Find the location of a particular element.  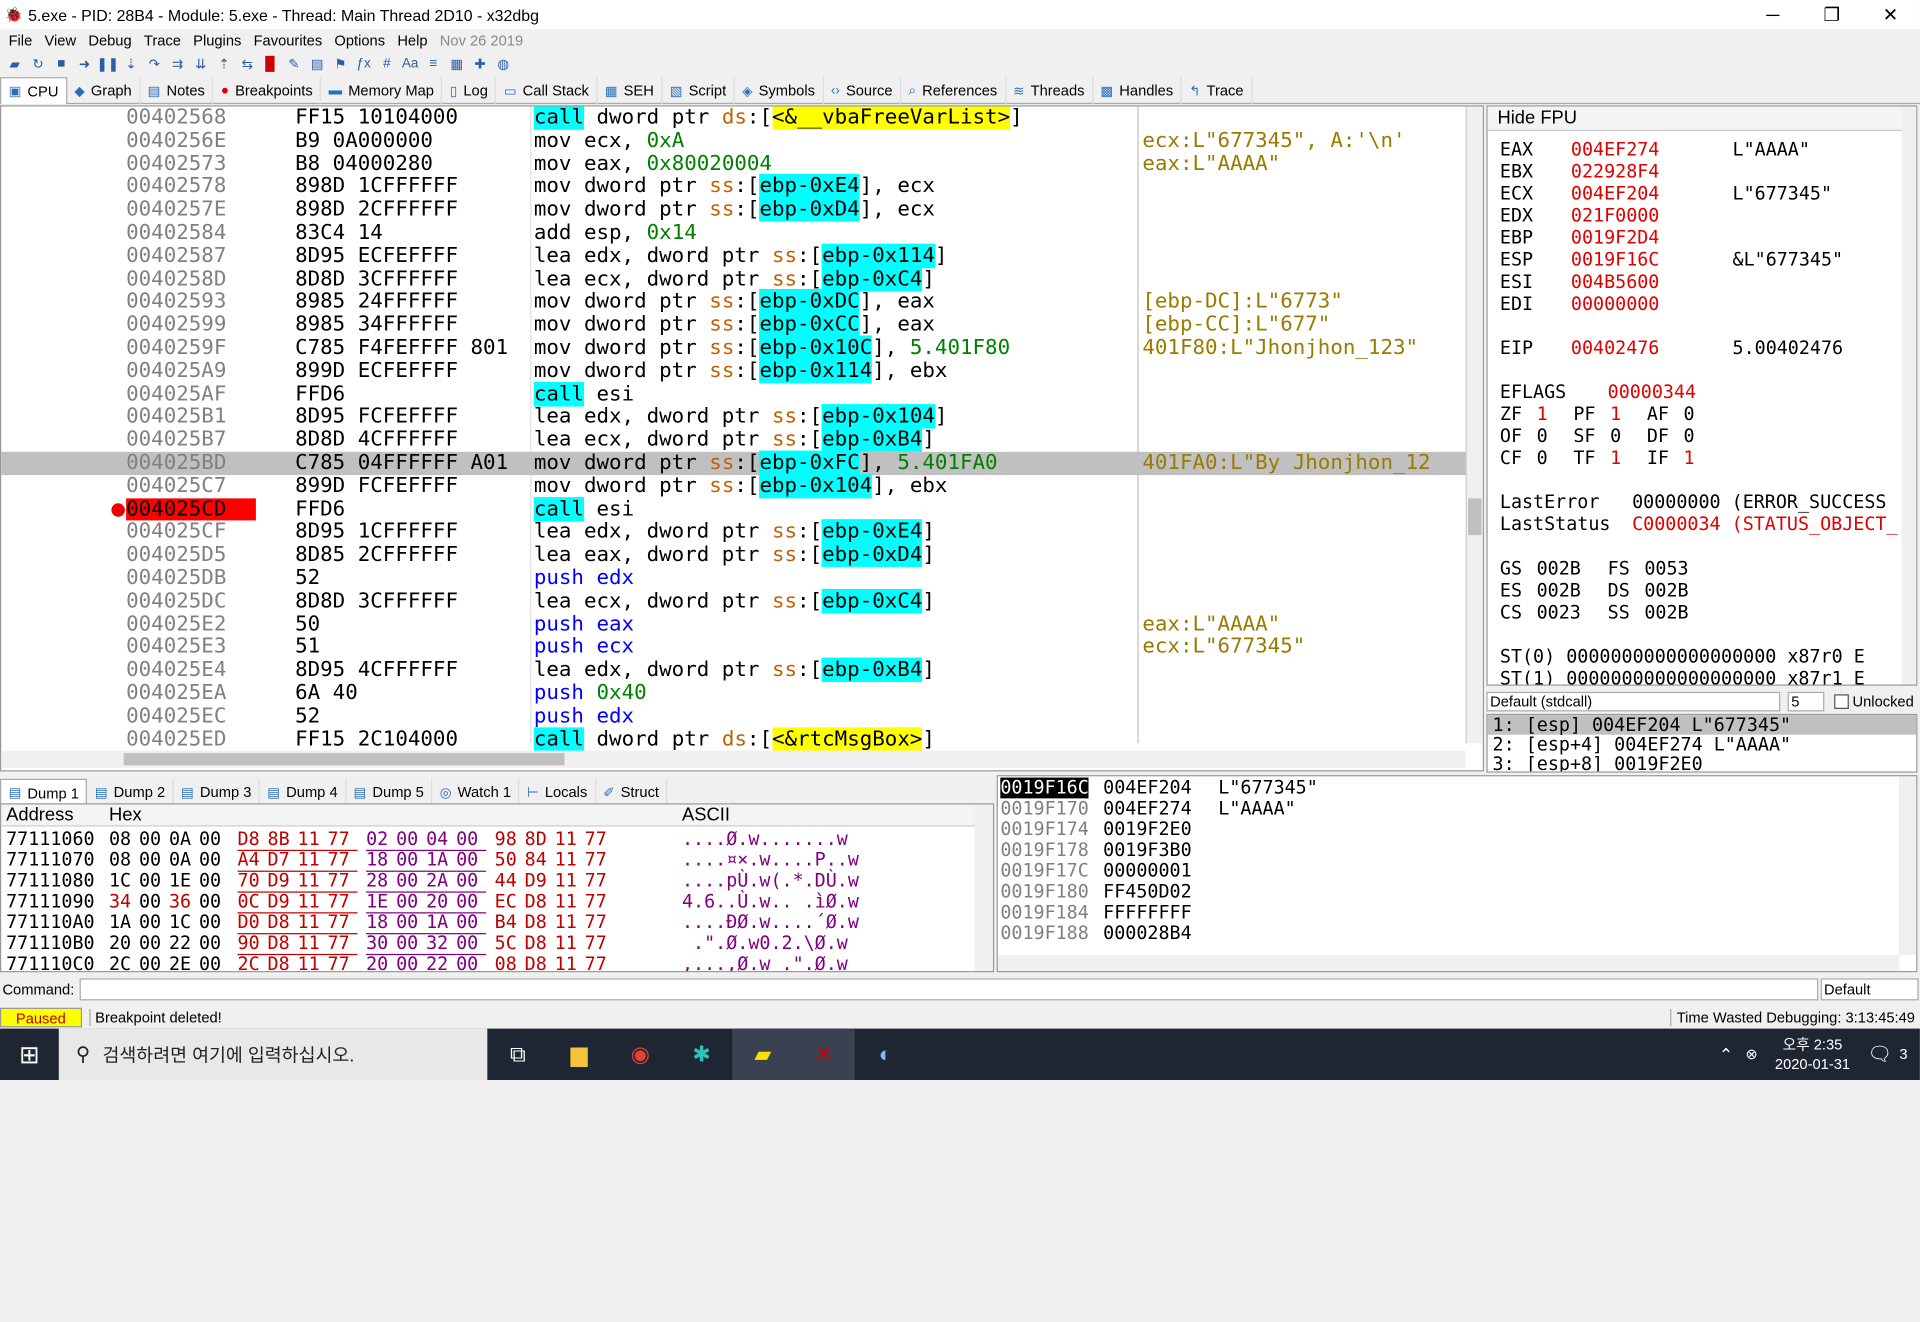

hex-byte: 22 is located at coordinates (441, 962).